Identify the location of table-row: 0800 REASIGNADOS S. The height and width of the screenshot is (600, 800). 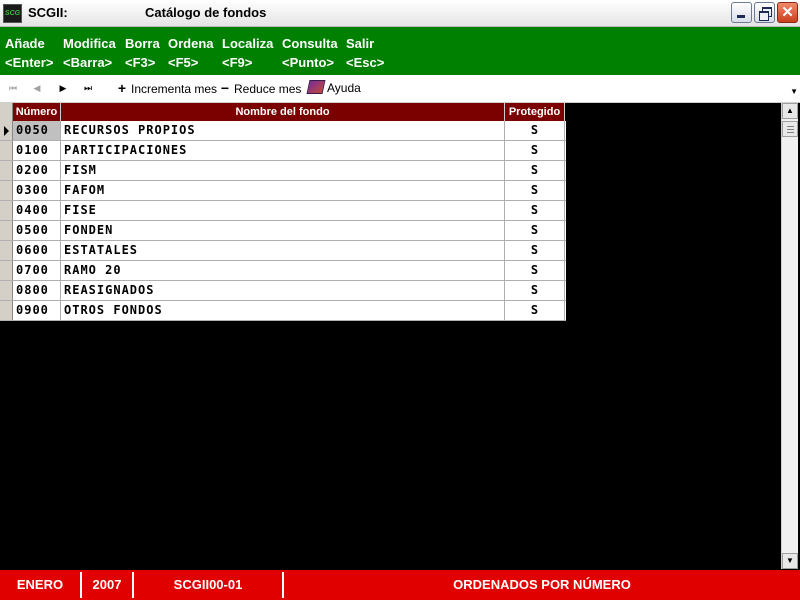
(283, 291).